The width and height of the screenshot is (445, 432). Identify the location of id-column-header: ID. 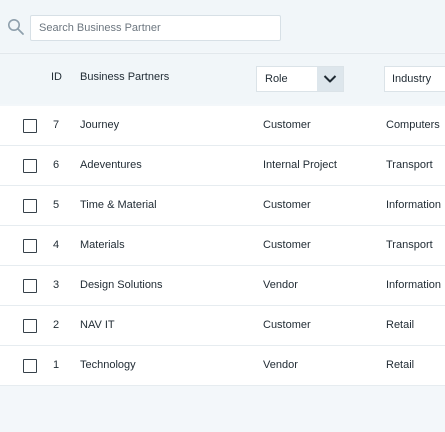
(56, 77).